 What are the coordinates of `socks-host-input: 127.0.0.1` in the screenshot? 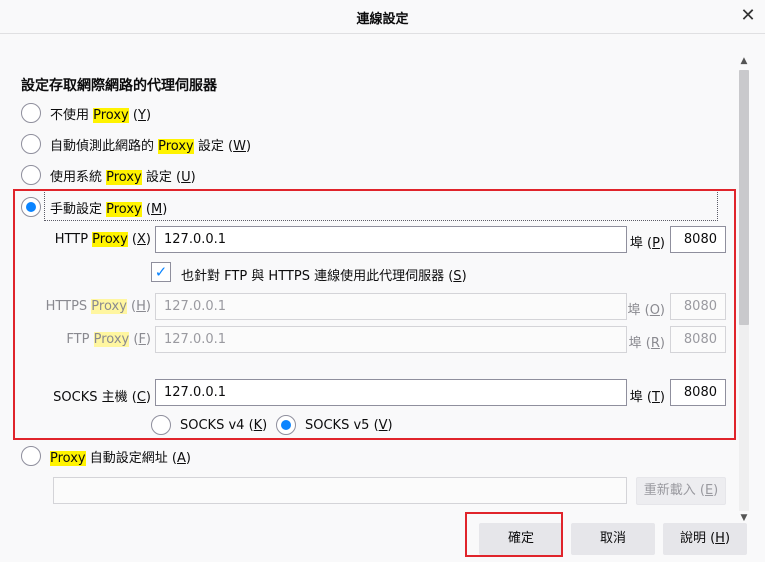 It's located at (391, 392).